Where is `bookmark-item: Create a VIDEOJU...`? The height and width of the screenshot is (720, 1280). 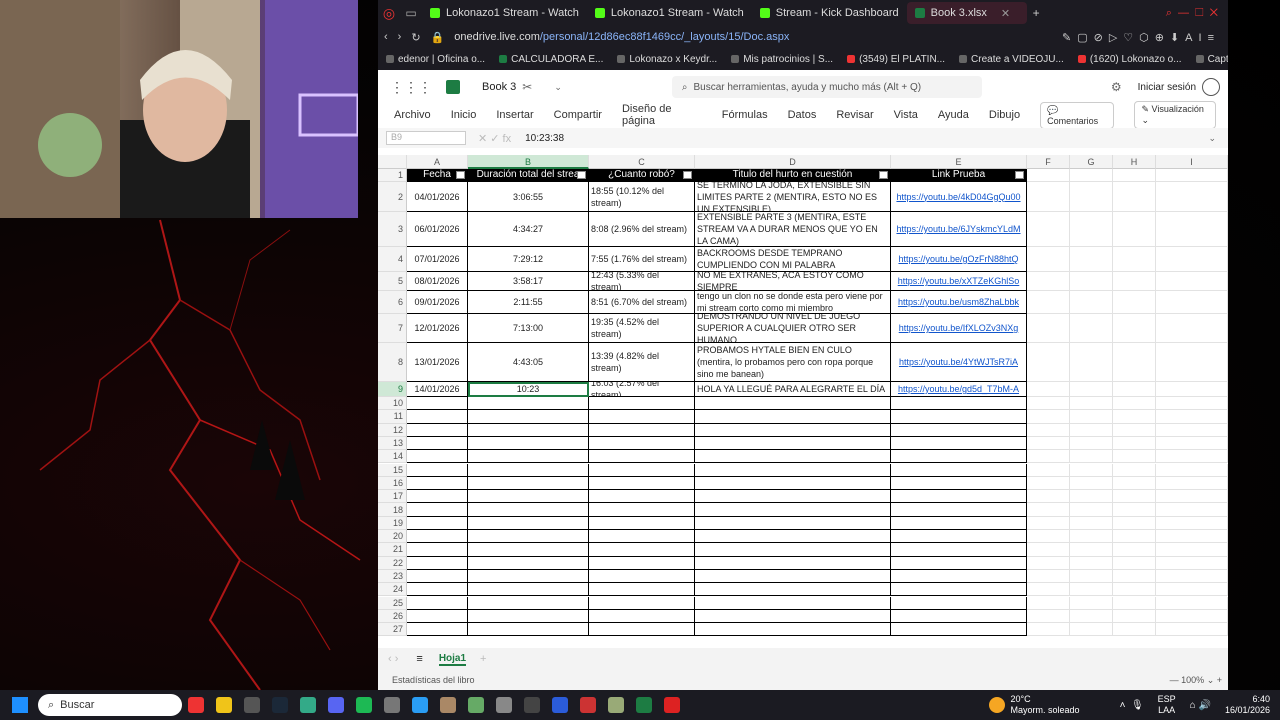
bookmark-item: Create a VIDEOJU... is located at coordinates (1011, 59).